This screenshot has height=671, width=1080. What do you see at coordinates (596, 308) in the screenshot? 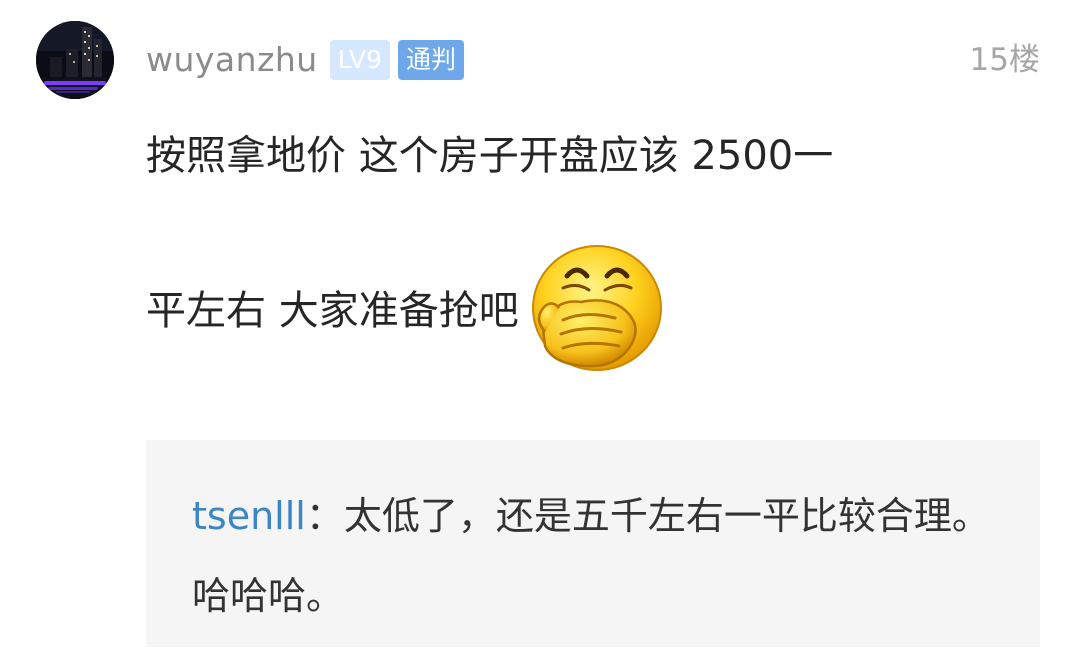
I see `laughing-emoji-icon` at bounding box center [596, 308].